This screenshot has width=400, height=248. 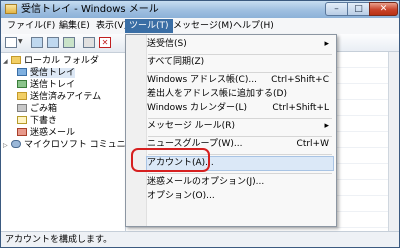 What do you see at coordinates (7, 62) in the screenshot?
I see `collapse-icon: ◢` at bounding box center [7, 62].